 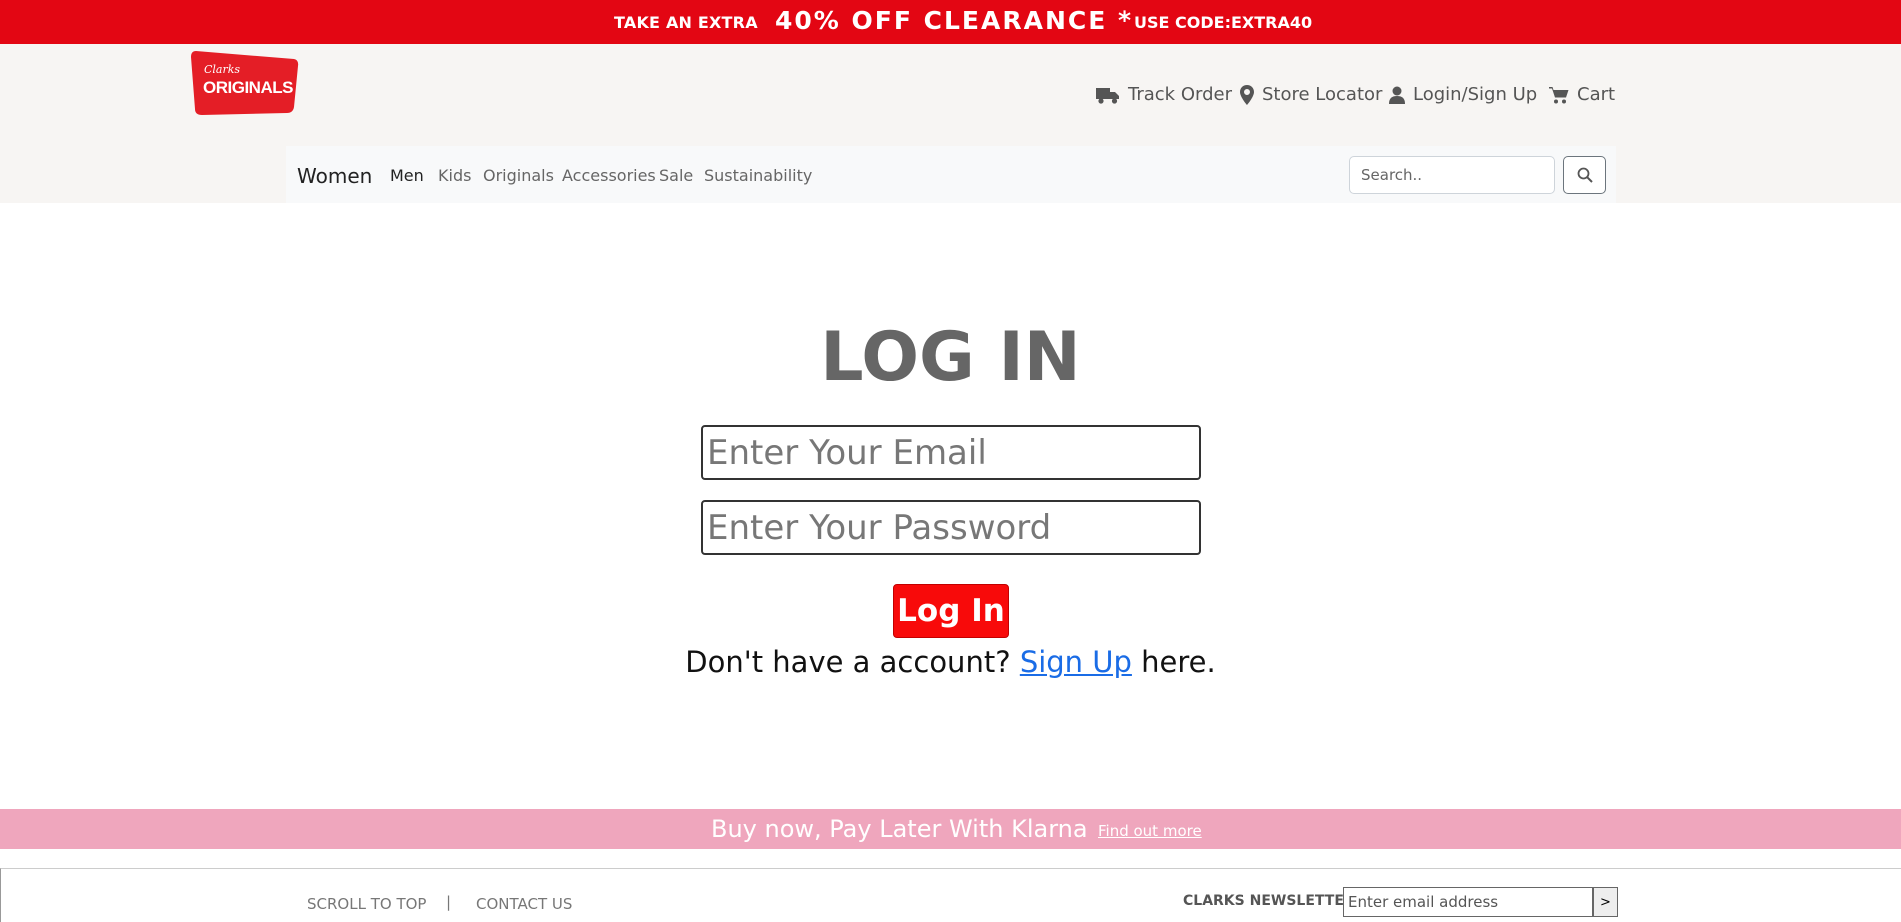 What do you see at coordinates (609, 175) in the screenshot?
I see `nav-item-accessories: Accessories` at bounding box center [609, 175].